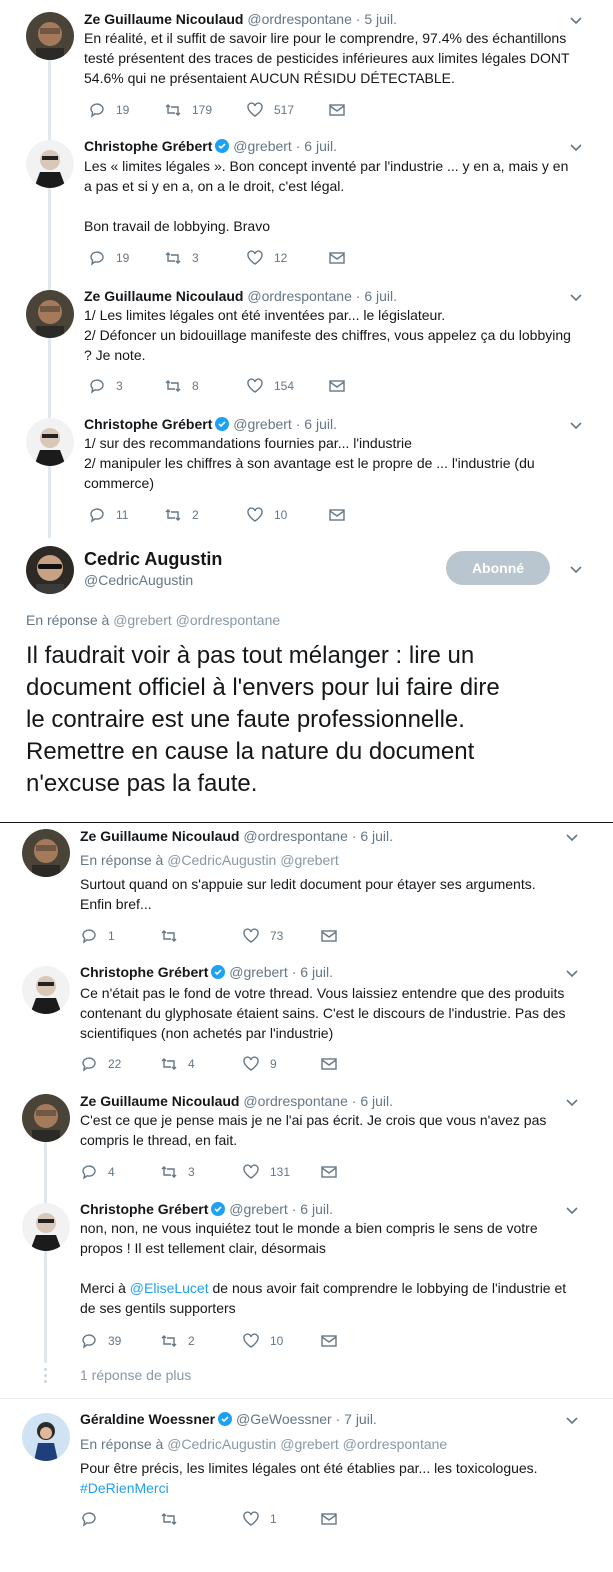  I want to click on like-button: 12, so click(266, 258).